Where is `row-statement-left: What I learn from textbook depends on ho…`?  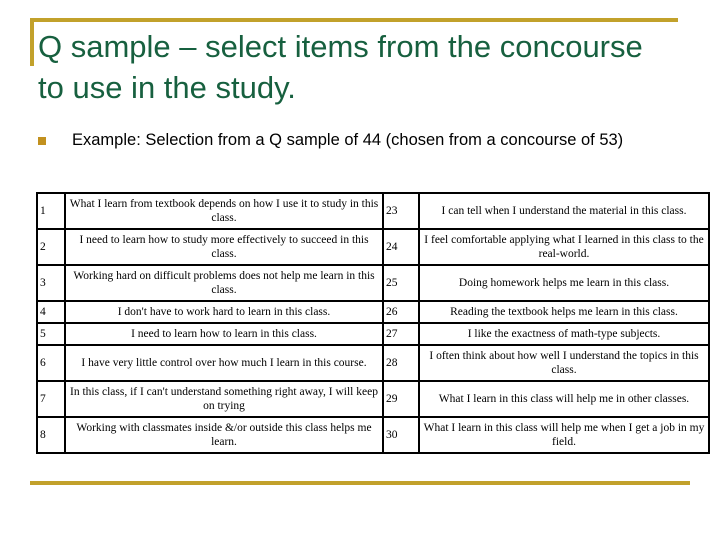
row-statement-left: What I learn from textbook depends on ho… is located at coordinates (224, 211).